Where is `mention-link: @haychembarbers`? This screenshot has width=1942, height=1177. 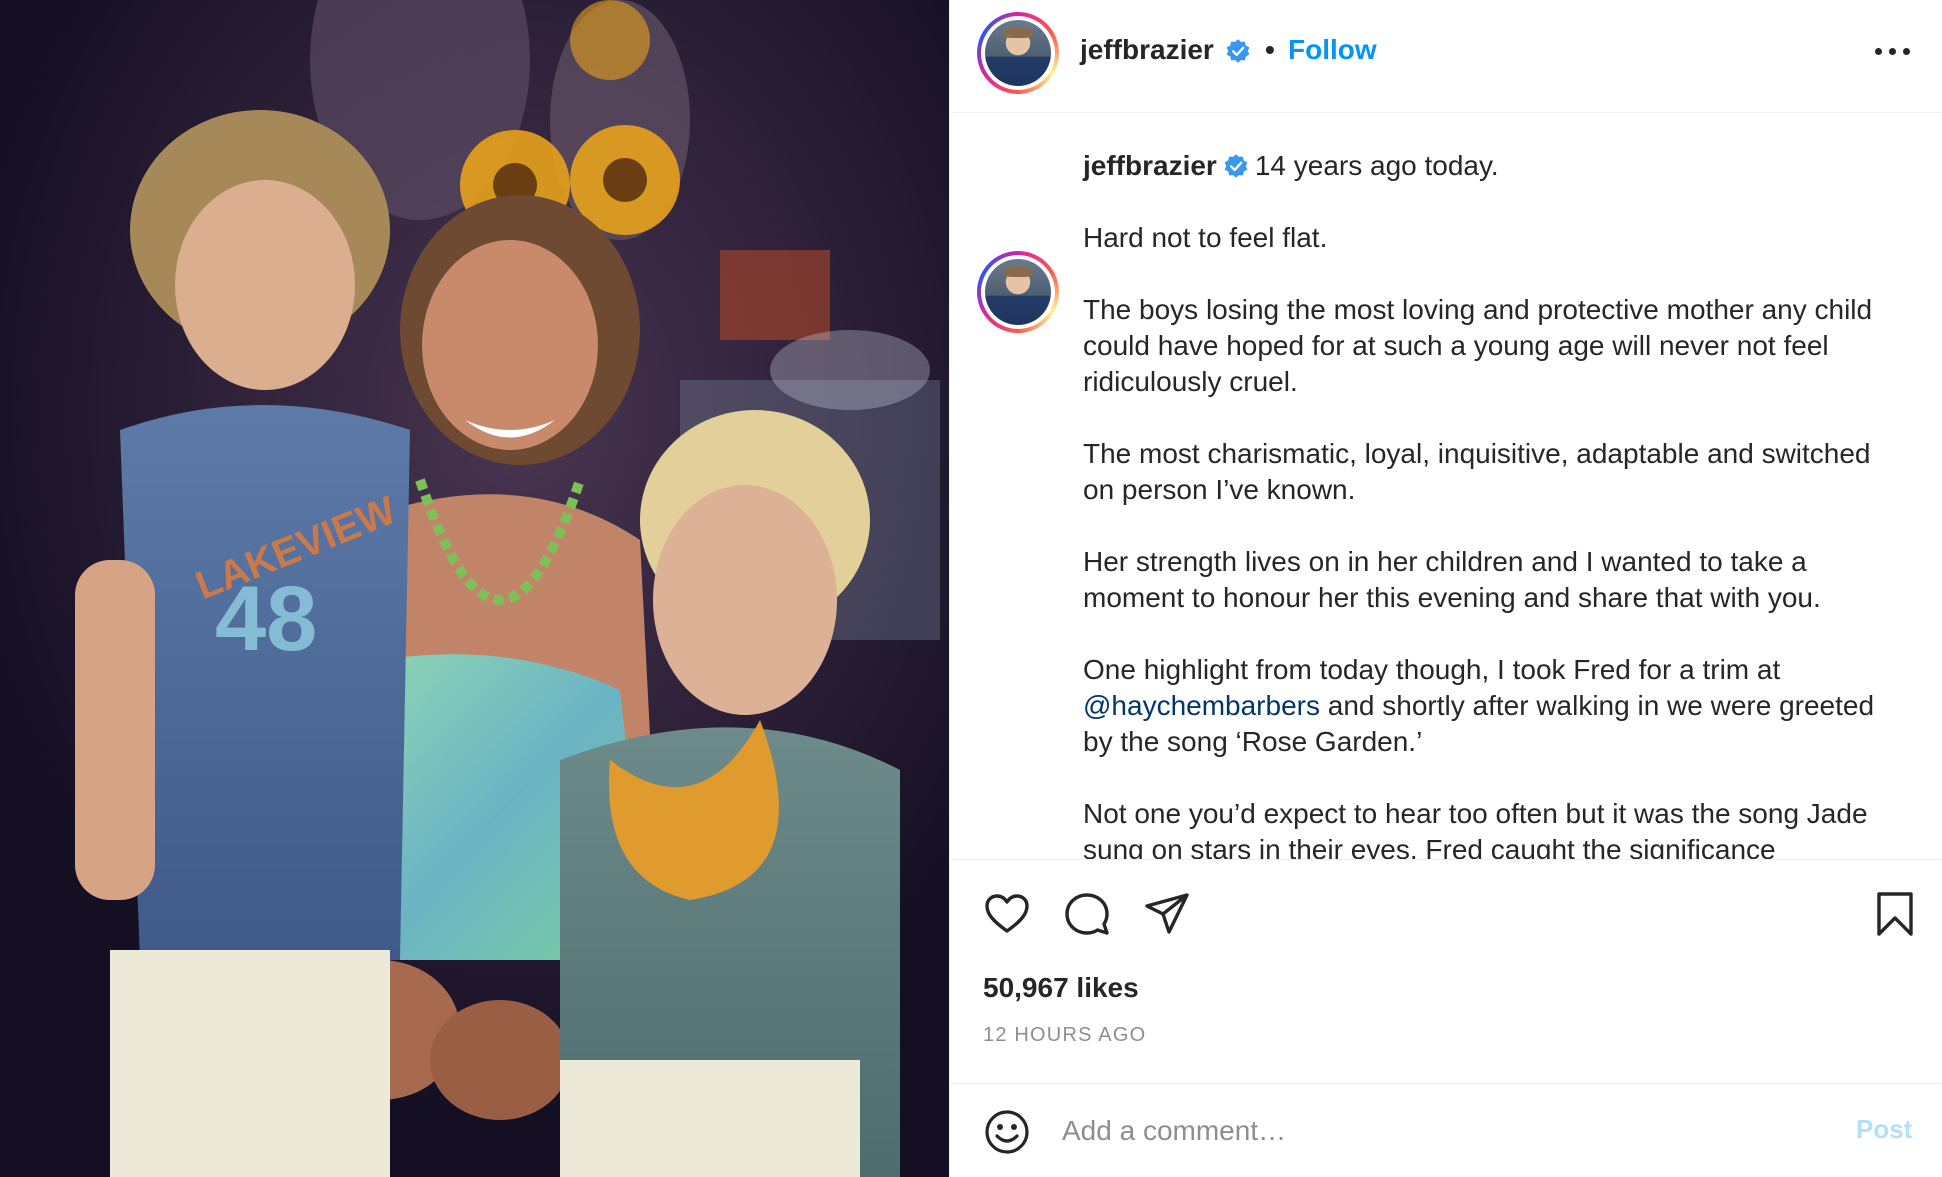 mention-link: @haychembarbers is located at coordinates (1201, 705).